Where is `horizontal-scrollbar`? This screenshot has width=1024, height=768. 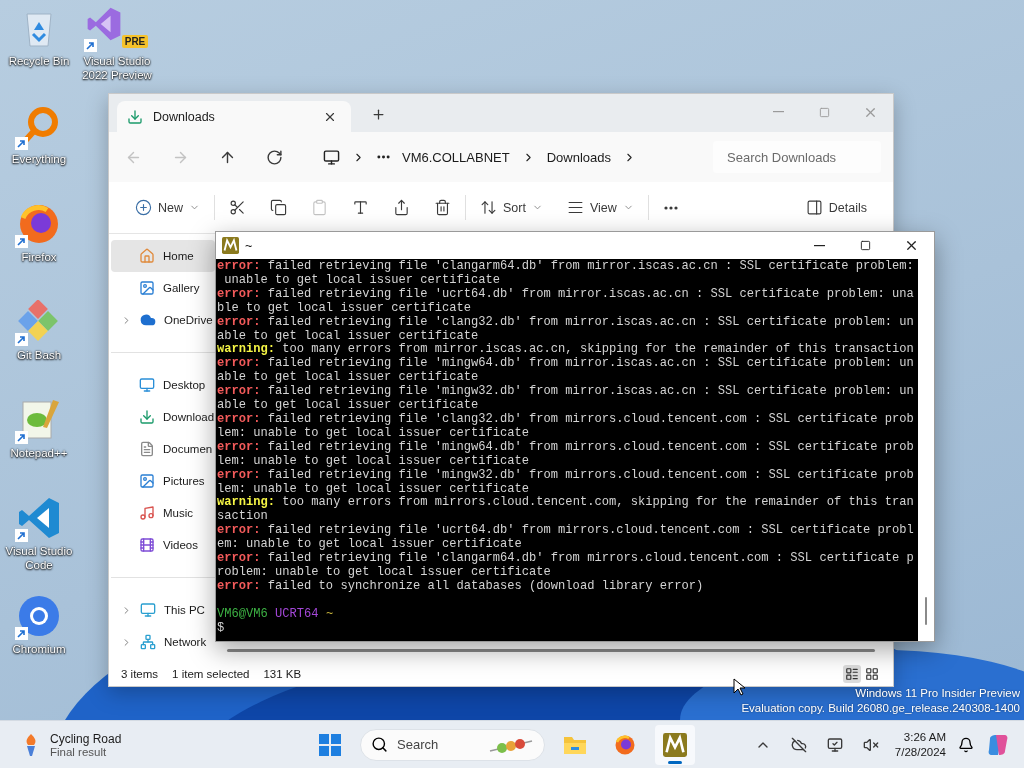
horizontal-scrollbar is located at coordinates (551, 650).